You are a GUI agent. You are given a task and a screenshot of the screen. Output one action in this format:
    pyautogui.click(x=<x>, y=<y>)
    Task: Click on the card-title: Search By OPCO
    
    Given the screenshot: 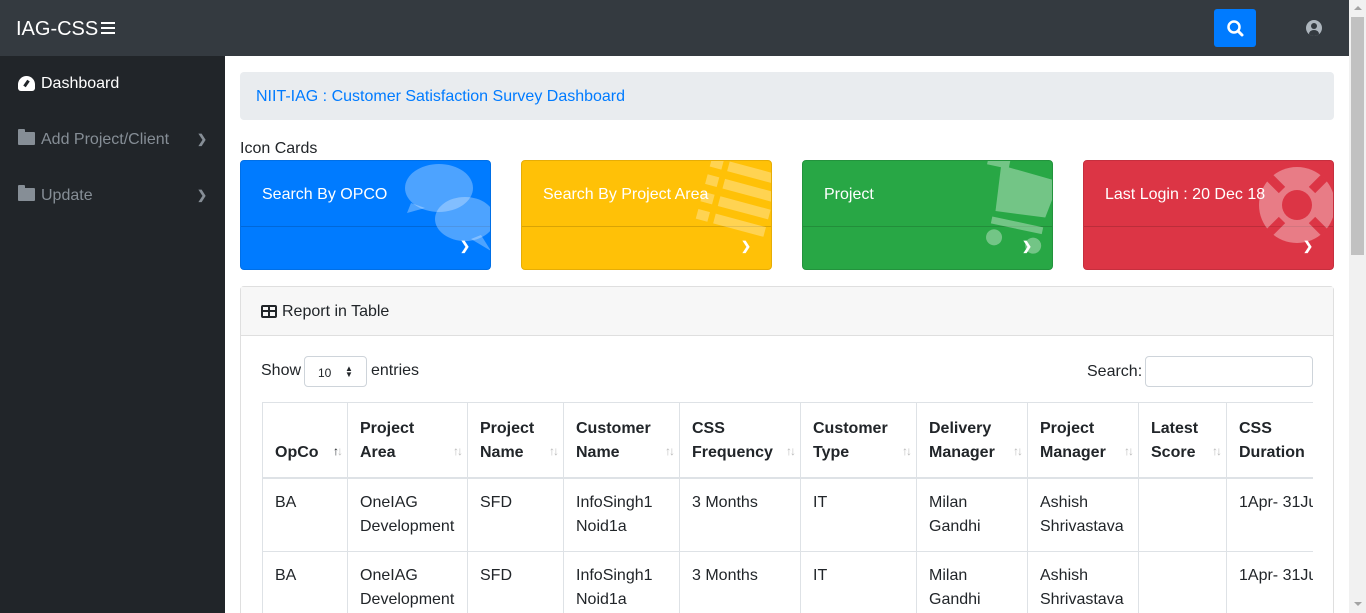 What is the action you would take?
    pyautogui.click(x=325, y=194)
    